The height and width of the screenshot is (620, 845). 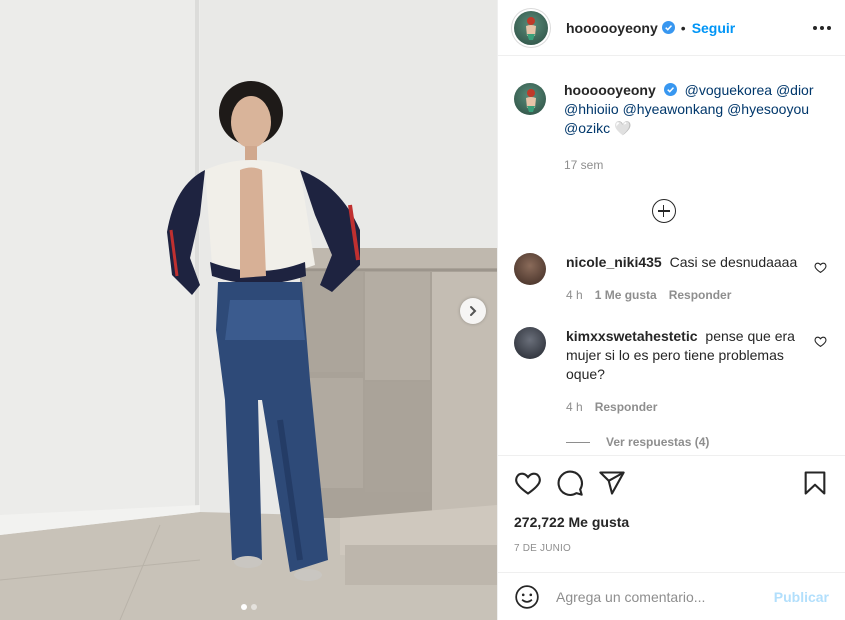 What do you see at coordinates (626, 295) in the screenshot?
I see `comment-likes: 1 Me gusta` at bounding box center [626, 295].